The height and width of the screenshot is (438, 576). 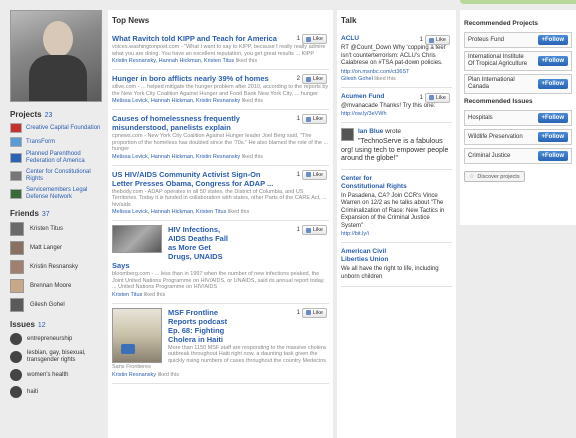 I want to click on recommendation-item: Proteus Fund +Follow, so click(x=518, y=40).